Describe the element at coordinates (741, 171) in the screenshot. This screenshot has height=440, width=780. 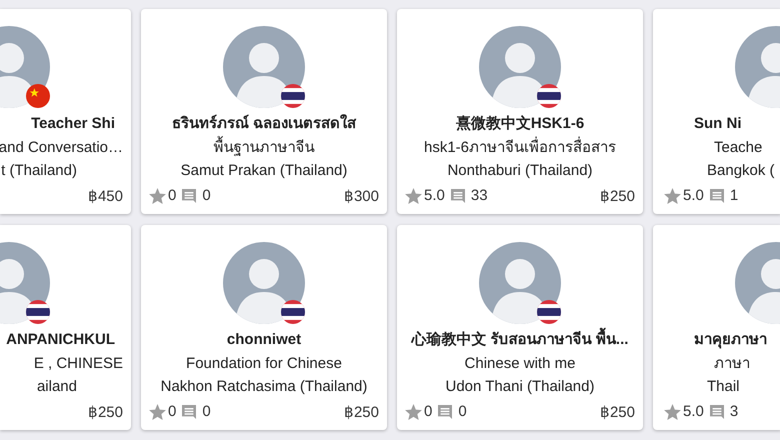
I see `location-text: Bangkok (` at that location.